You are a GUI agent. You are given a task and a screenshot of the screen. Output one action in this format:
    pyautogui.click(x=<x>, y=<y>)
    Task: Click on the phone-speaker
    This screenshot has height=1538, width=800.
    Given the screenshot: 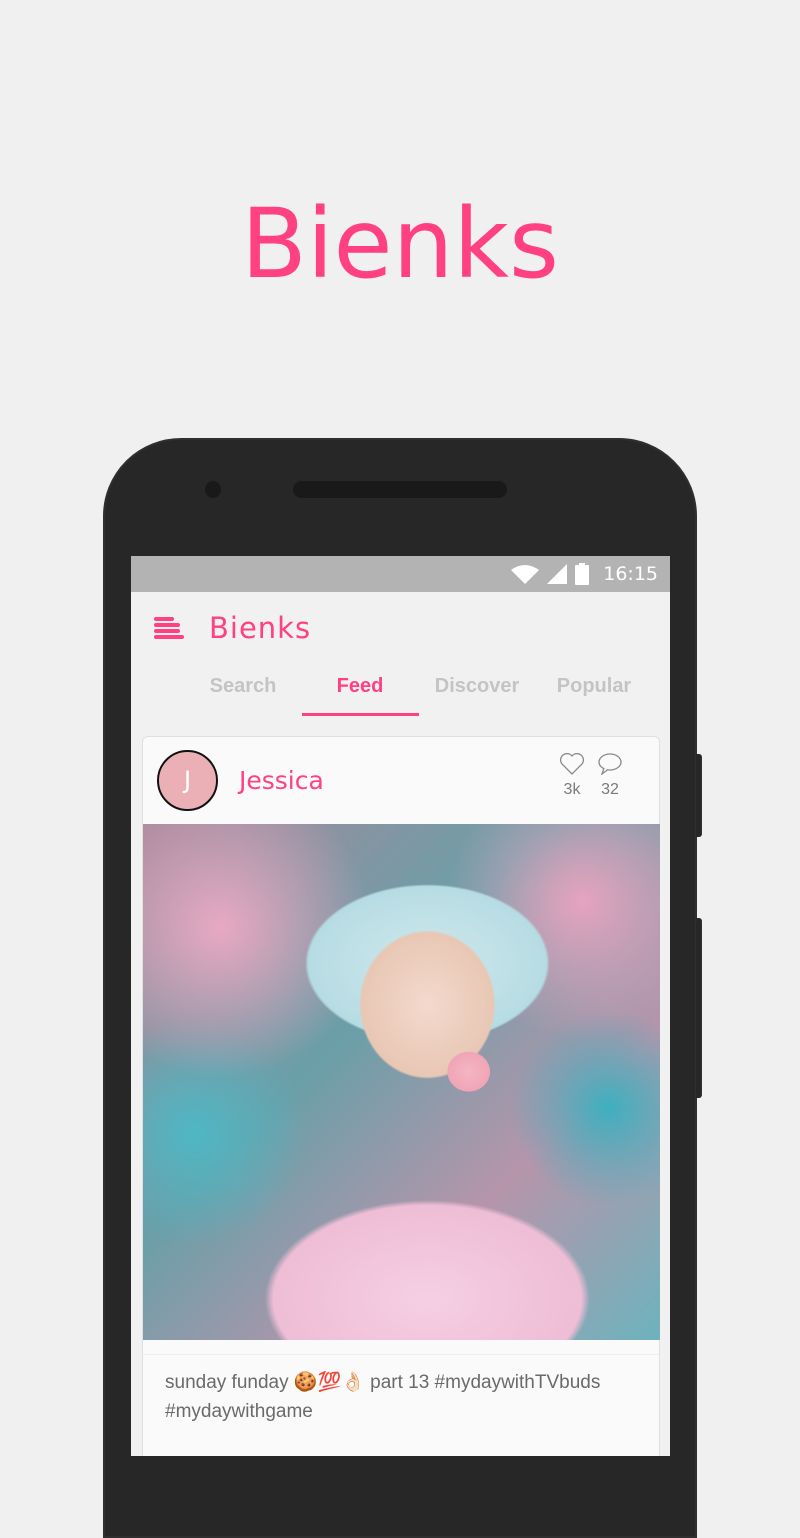 What is the action you would take?
    pyautogui.click(x=400, y=489)
    